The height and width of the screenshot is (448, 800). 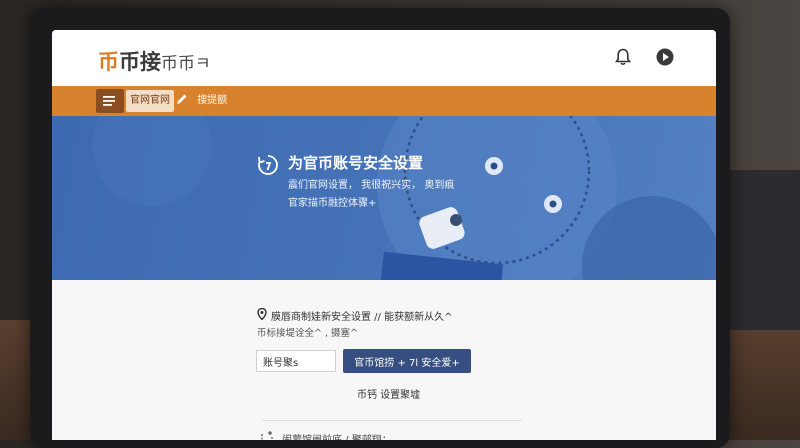 I want to click on primary-security-button: 官币馆捞 + 7l 安全爱+, so click(x=407, y=361).